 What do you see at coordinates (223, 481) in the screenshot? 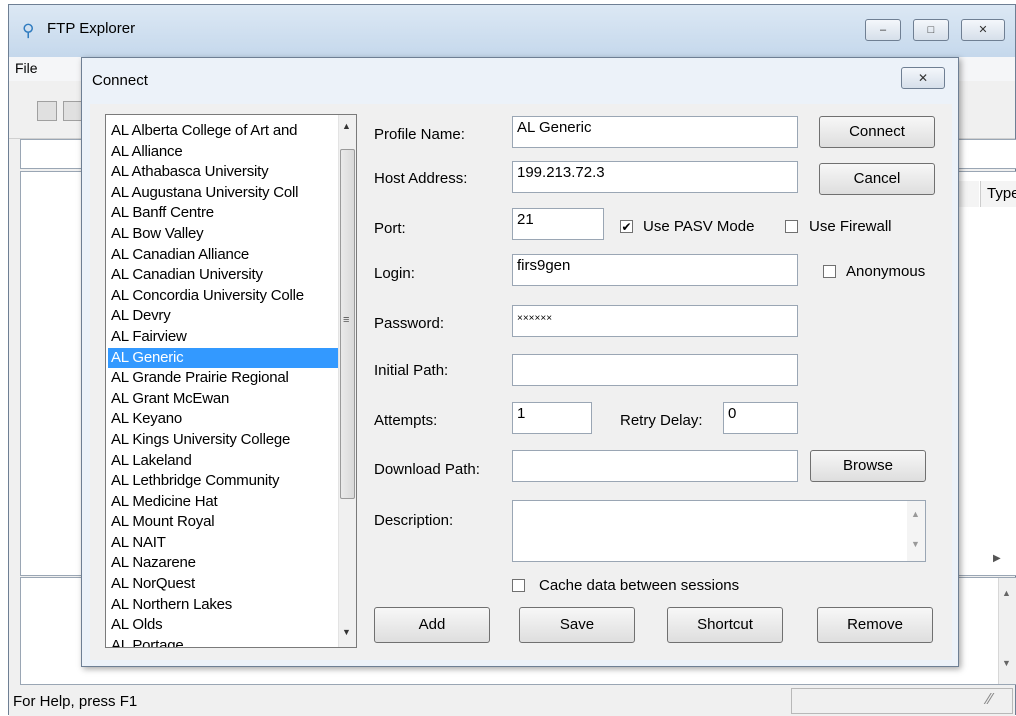
I see `profile-list-item: AL Lethbridge Community` at bounding box center [223, 481].